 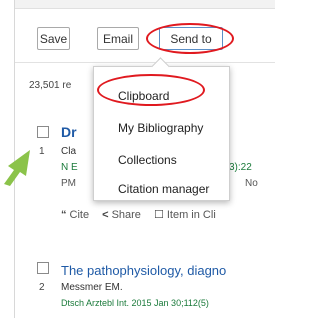 What do you see at coordinates (18, 164) in the screenshot?
I see `pointer-arrow-icon` at bounding box center [18, 164].